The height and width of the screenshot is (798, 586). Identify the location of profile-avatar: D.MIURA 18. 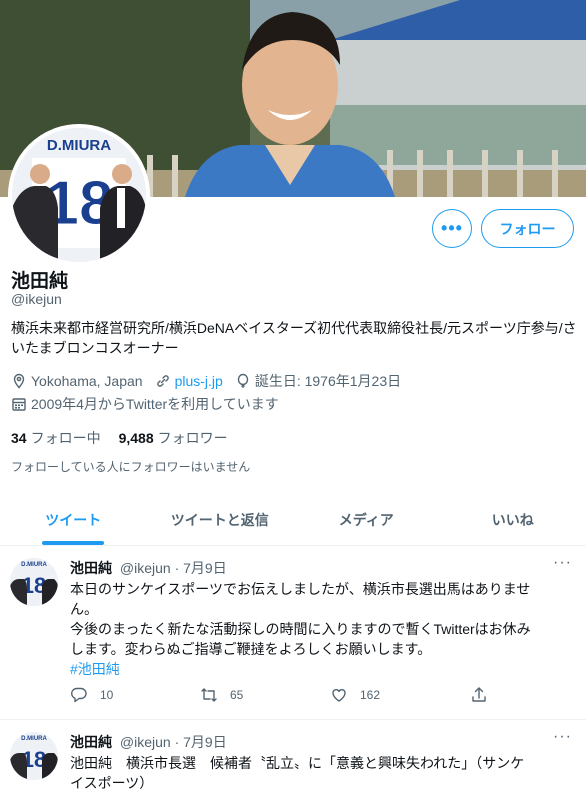
(79, 195).